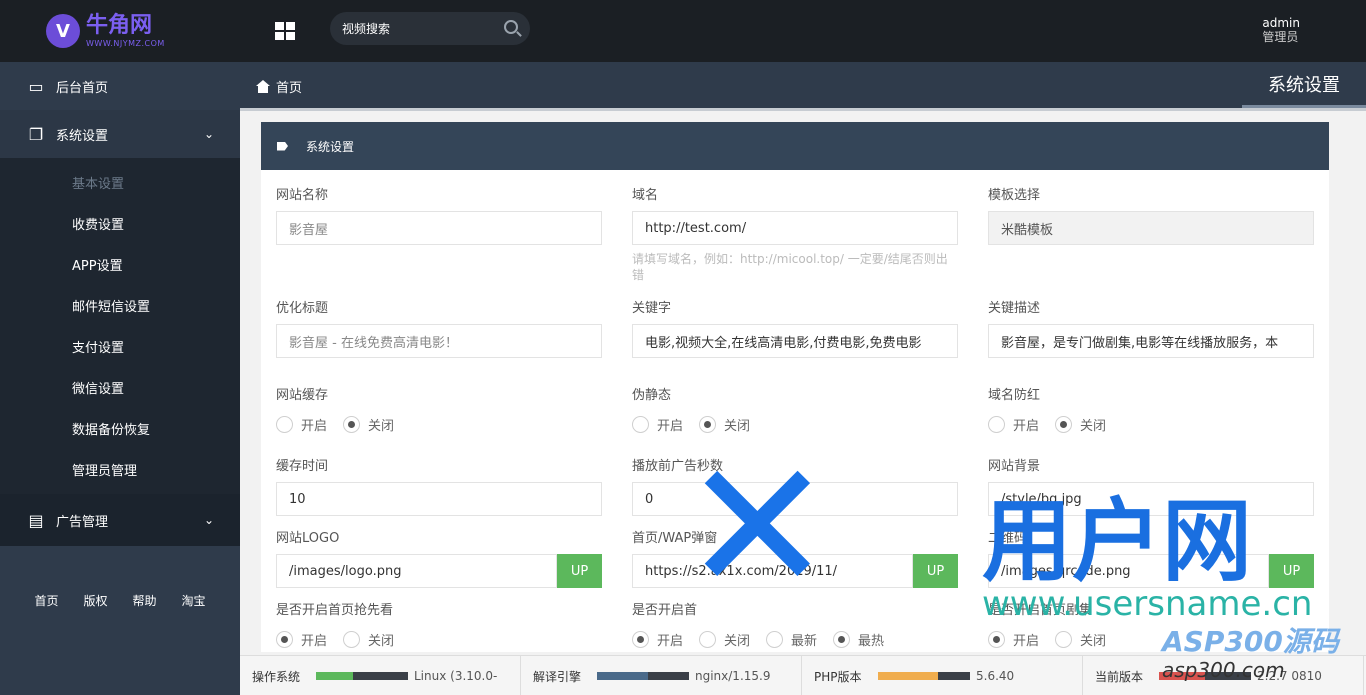 The height and width of the screenshot is (695, 1366). I want to click on chevron-down-icon: ⌄, so click(208, 520).